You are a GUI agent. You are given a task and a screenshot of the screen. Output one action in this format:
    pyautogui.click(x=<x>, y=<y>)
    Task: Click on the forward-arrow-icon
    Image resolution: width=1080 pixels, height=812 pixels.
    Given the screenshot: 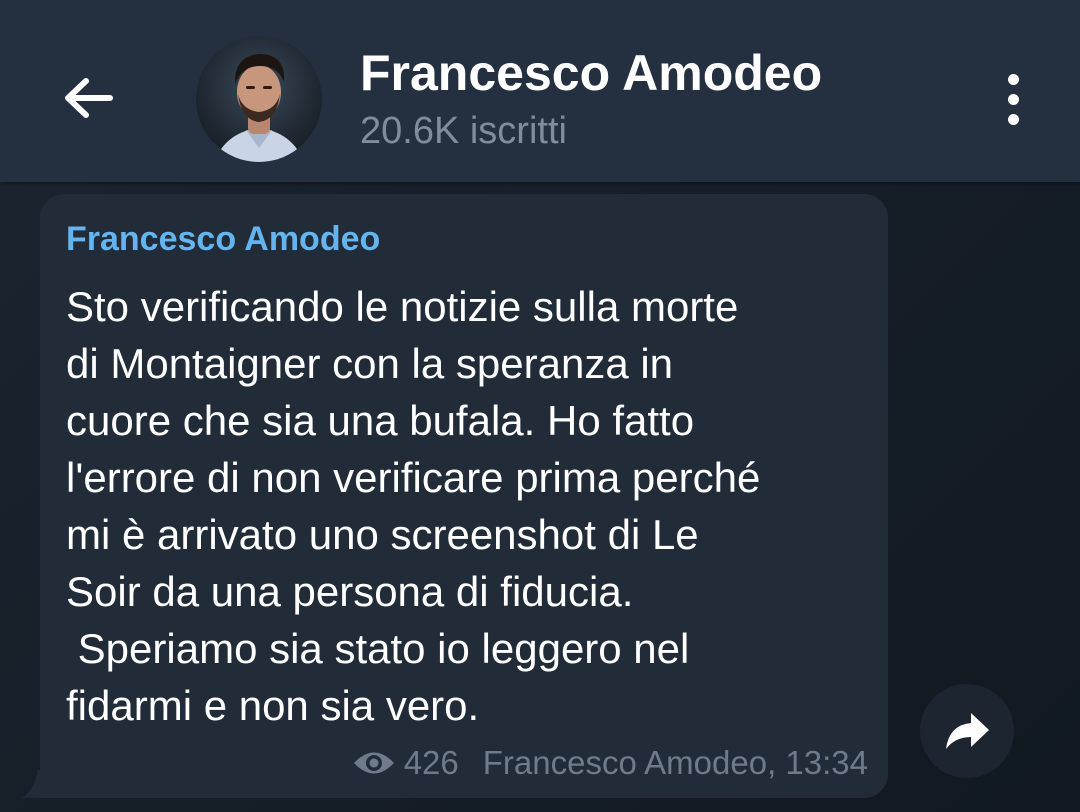 What is the action you would take?
    pyautogui.click(x=967, y=731)
    